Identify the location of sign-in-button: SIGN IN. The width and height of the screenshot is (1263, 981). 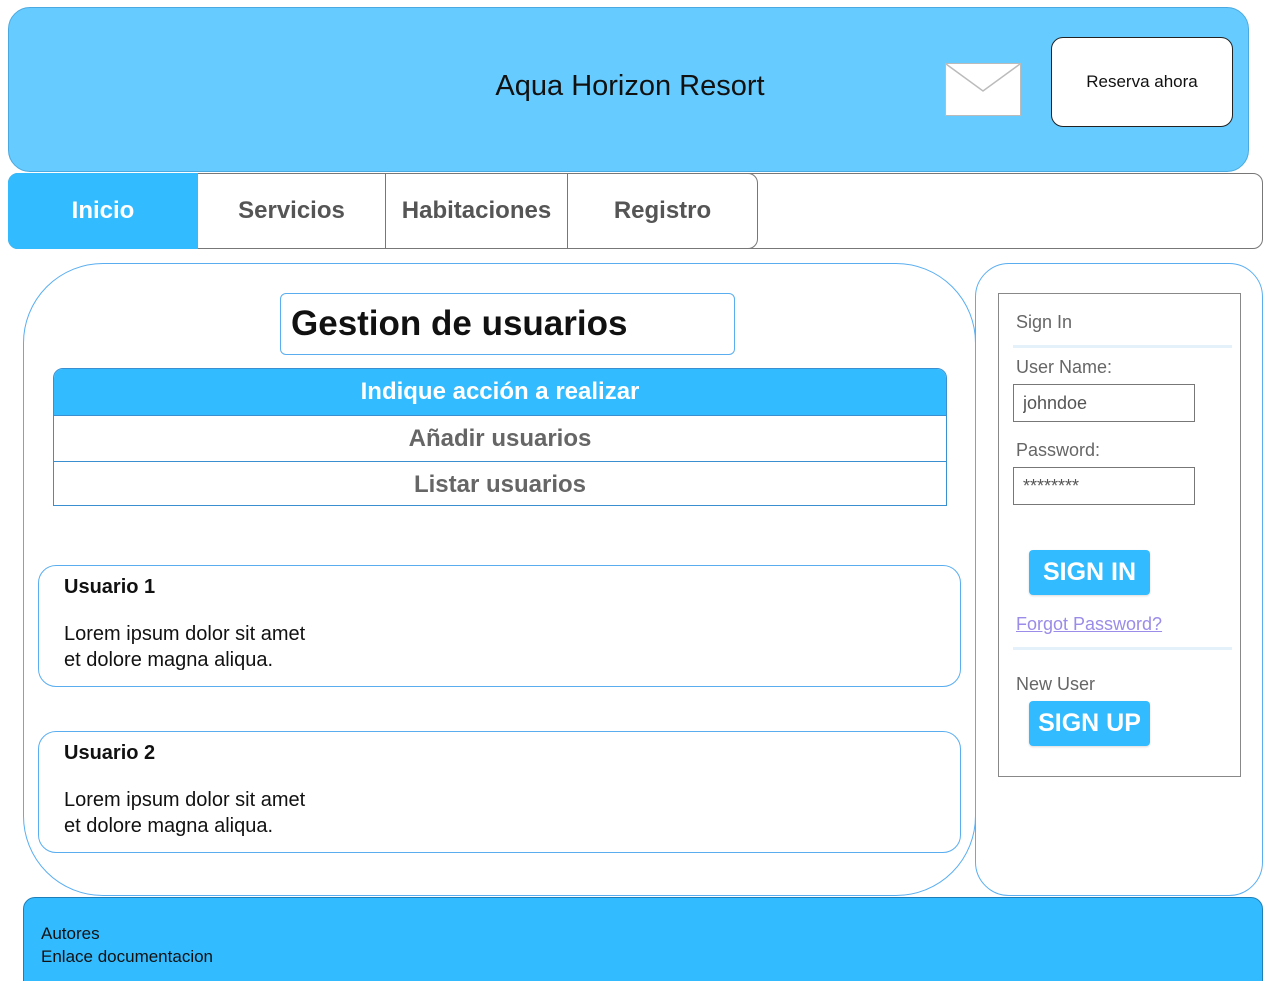
(1089, 572).